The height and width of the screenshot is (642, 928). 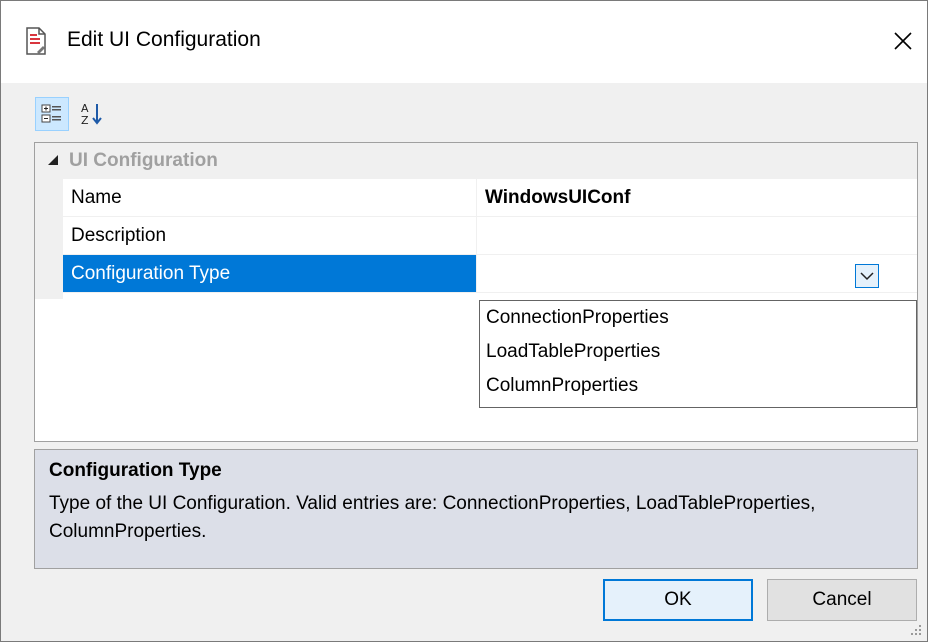 What do you see at coordinates (903, 41) in the screenshot?
I see `close-icon` at bounding box center [903, 41].